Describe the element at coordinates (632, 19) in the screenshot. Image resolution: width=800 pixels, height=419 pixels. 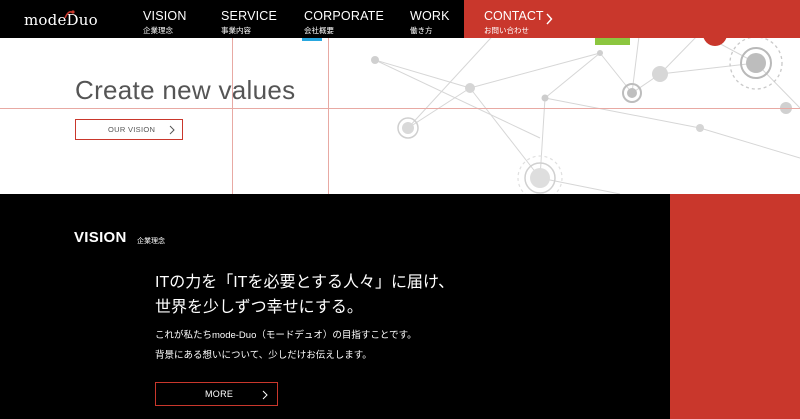
I see `nav-contact-button: CONTACT お問い合わせ` at that location.